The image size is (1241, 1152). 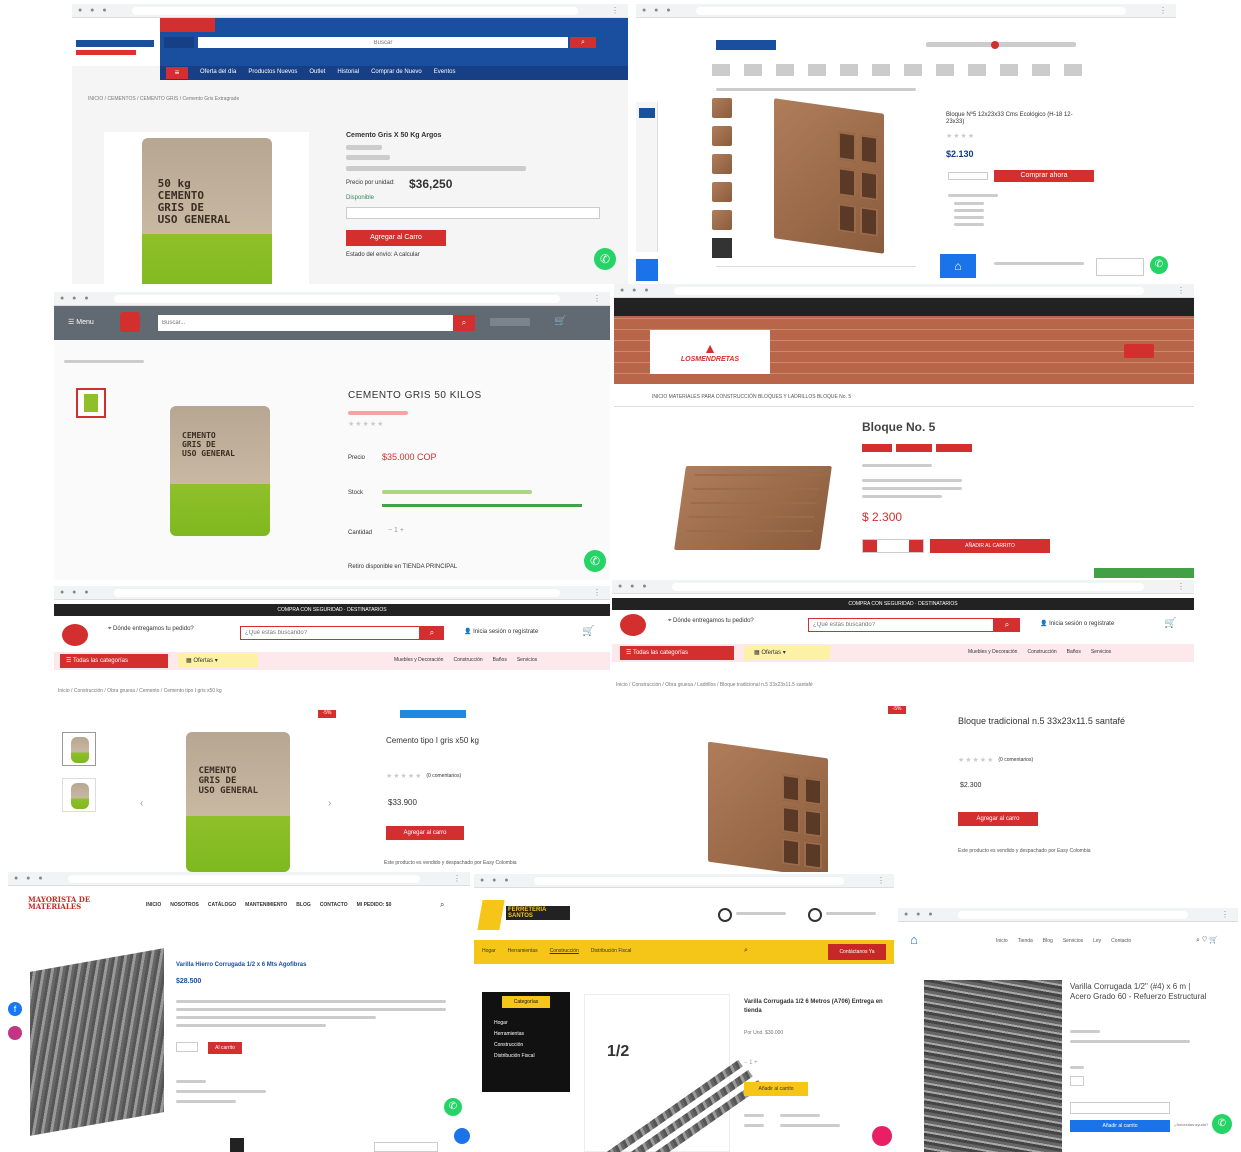 I want to click on description-tab, so click(x=816, y=271).